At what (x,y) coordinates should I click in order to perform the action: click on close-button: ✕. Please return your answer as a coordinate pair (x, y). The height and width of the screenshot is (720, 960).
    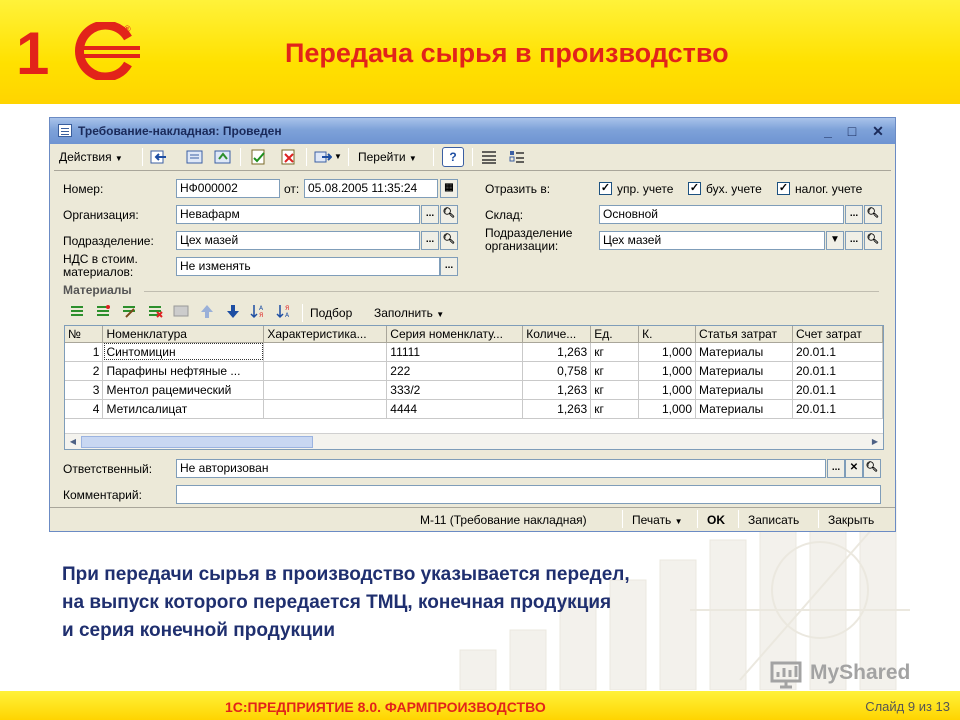
    Looking at the image, I should click on (878, 131).